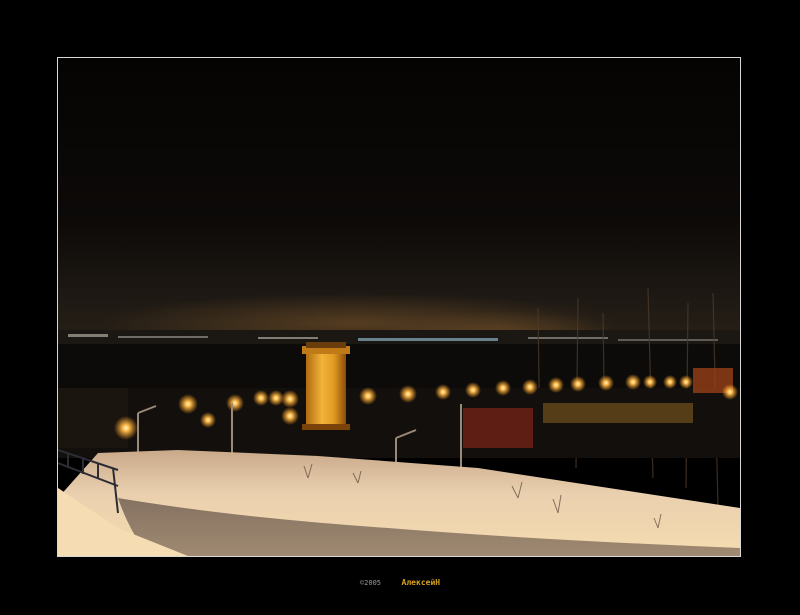 The height and width of the screenshot is (615, 800). Describe the element at coordinates (326, 386) in the screenshot. I see `water-tower` at that location.